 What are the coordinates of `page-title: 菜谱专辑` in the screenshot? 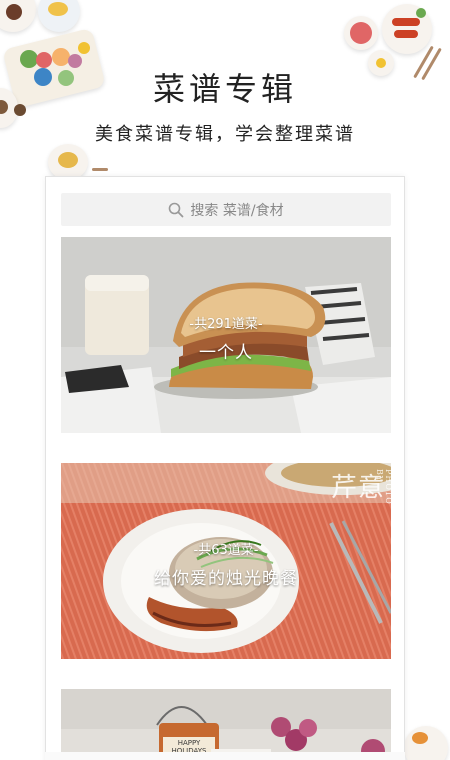 It's located at (224, 89).